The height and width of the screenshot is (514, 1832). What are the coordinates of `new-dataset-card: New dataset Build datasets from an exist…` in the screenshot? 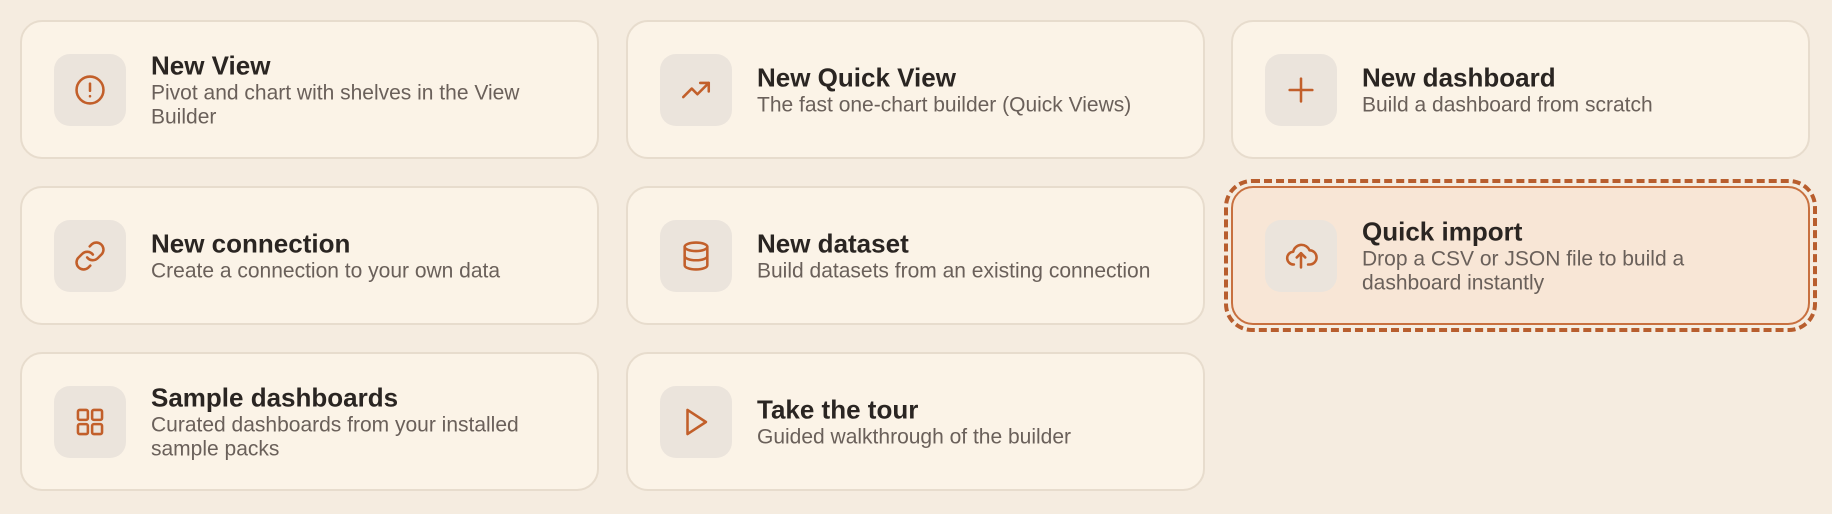 It's located at (915, 255).